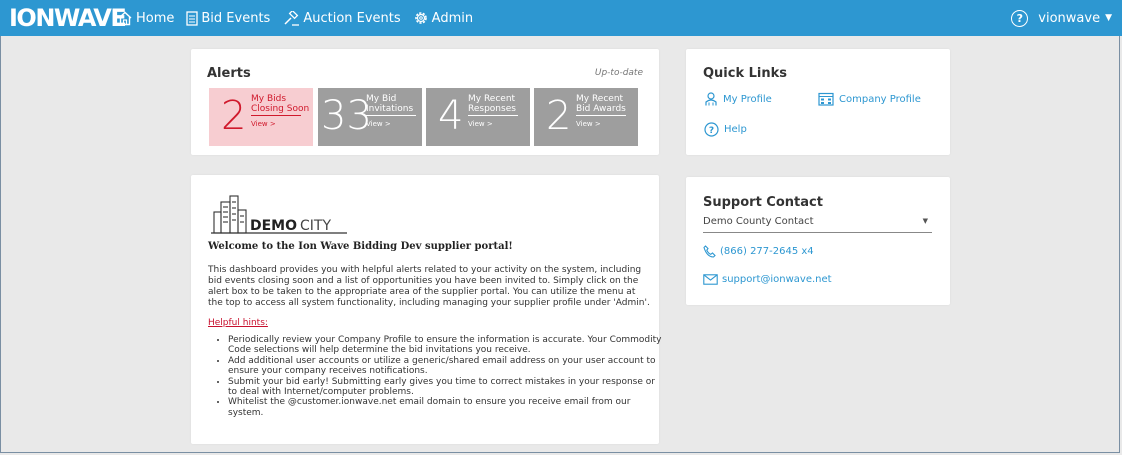  I want to click on nav-admin: Admin, so click(443, 18).